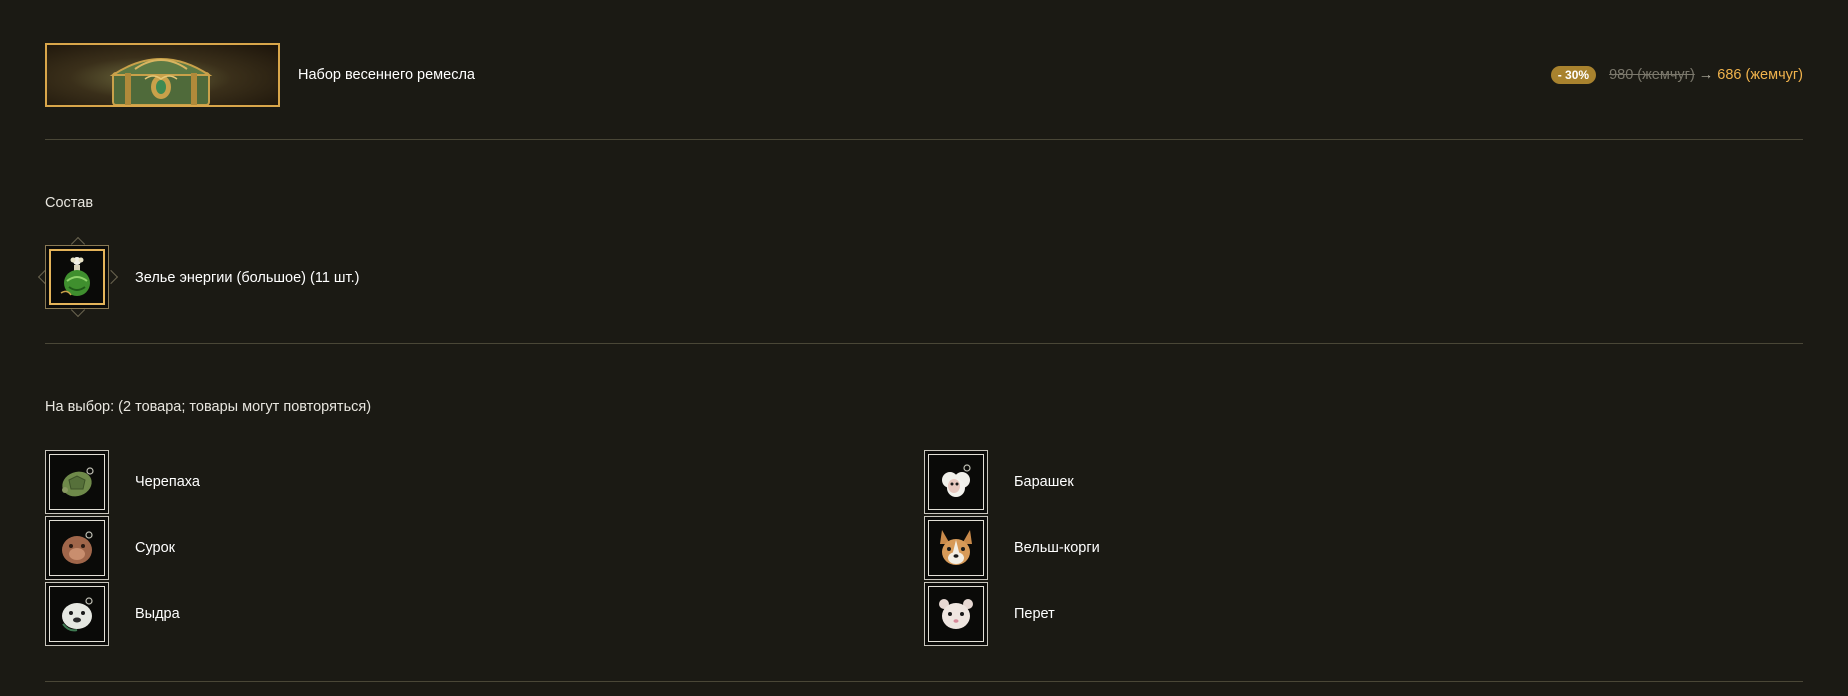 Image resolution: width=1848 pixels, height=696 pixels. I want to click on marmot-icon, so click(77, 547).